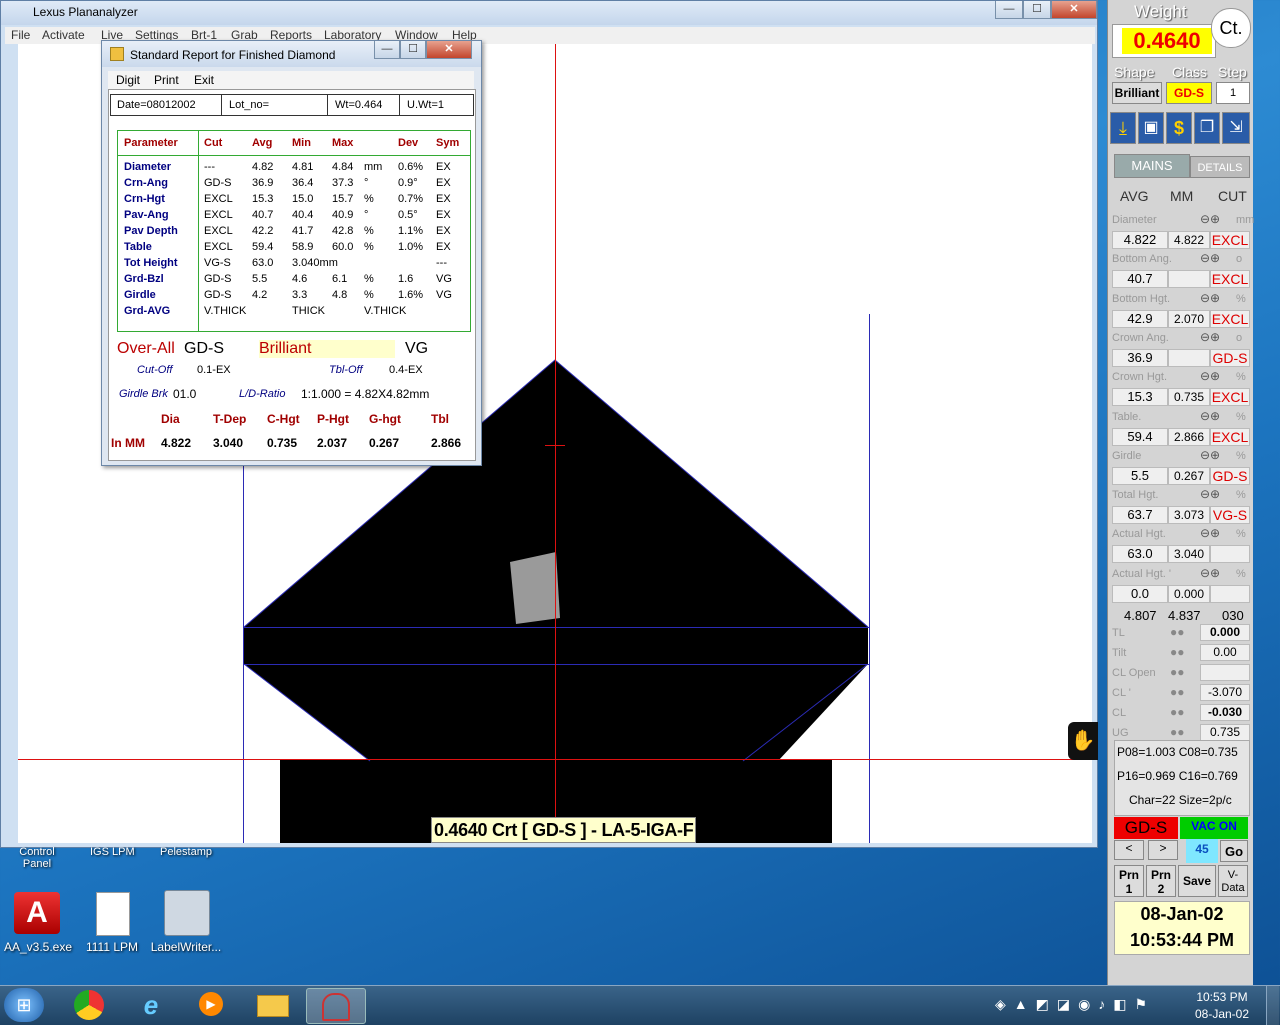 The image size is (1280, 1025). I want to click on small-row-value: 0.000, so click(1225, 632).